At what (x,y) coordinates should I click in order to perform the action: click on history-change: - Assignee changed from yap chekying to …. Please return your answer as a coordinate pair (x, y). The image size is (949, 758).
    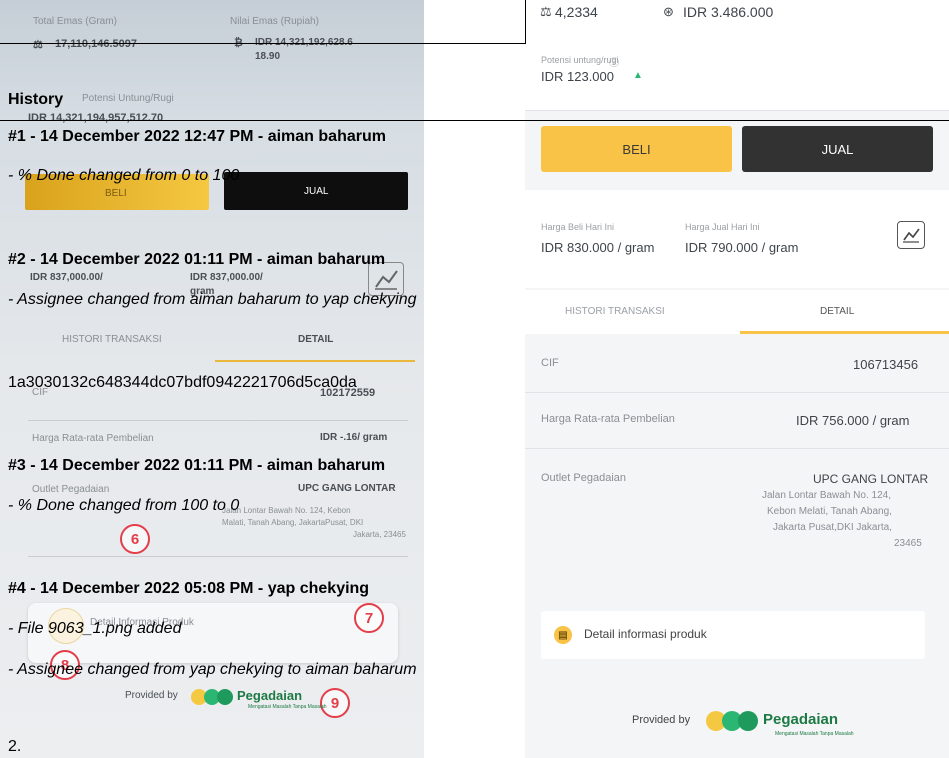
    Looking at the image, I should click on (212, 669).